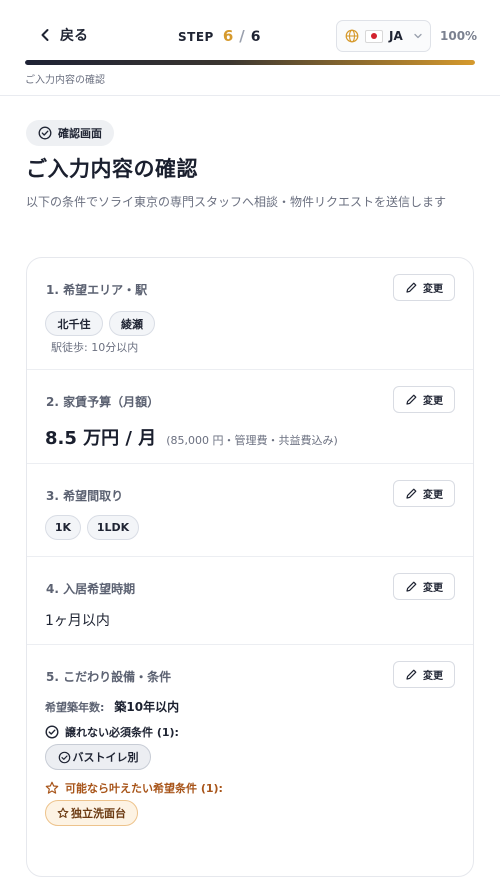  What do you see at coordinates (396, 36) in the screenshot?
I see `language-code: JA` at bounding box center [396, 36].